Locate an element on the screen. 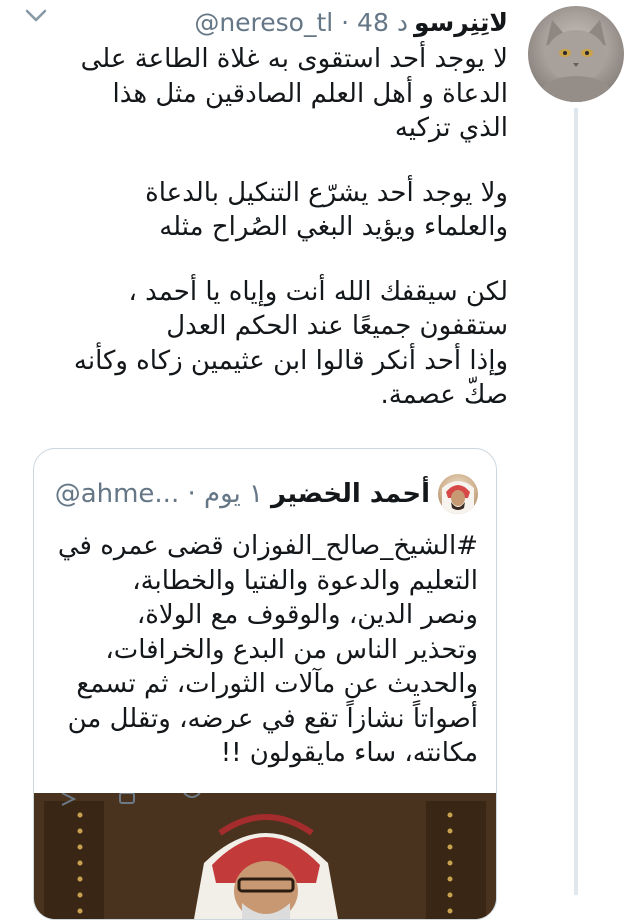 This screenshot has height=920, width=640. quoted-display-name: أحمد الخضير is located at coordinates (350, 494).